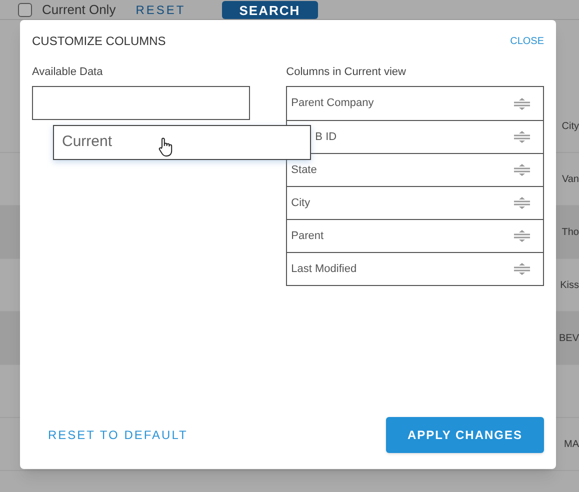 This screenshot has height=492, width=579. I want to click on drag-preview-tooltip: Current, so click(182, 142).